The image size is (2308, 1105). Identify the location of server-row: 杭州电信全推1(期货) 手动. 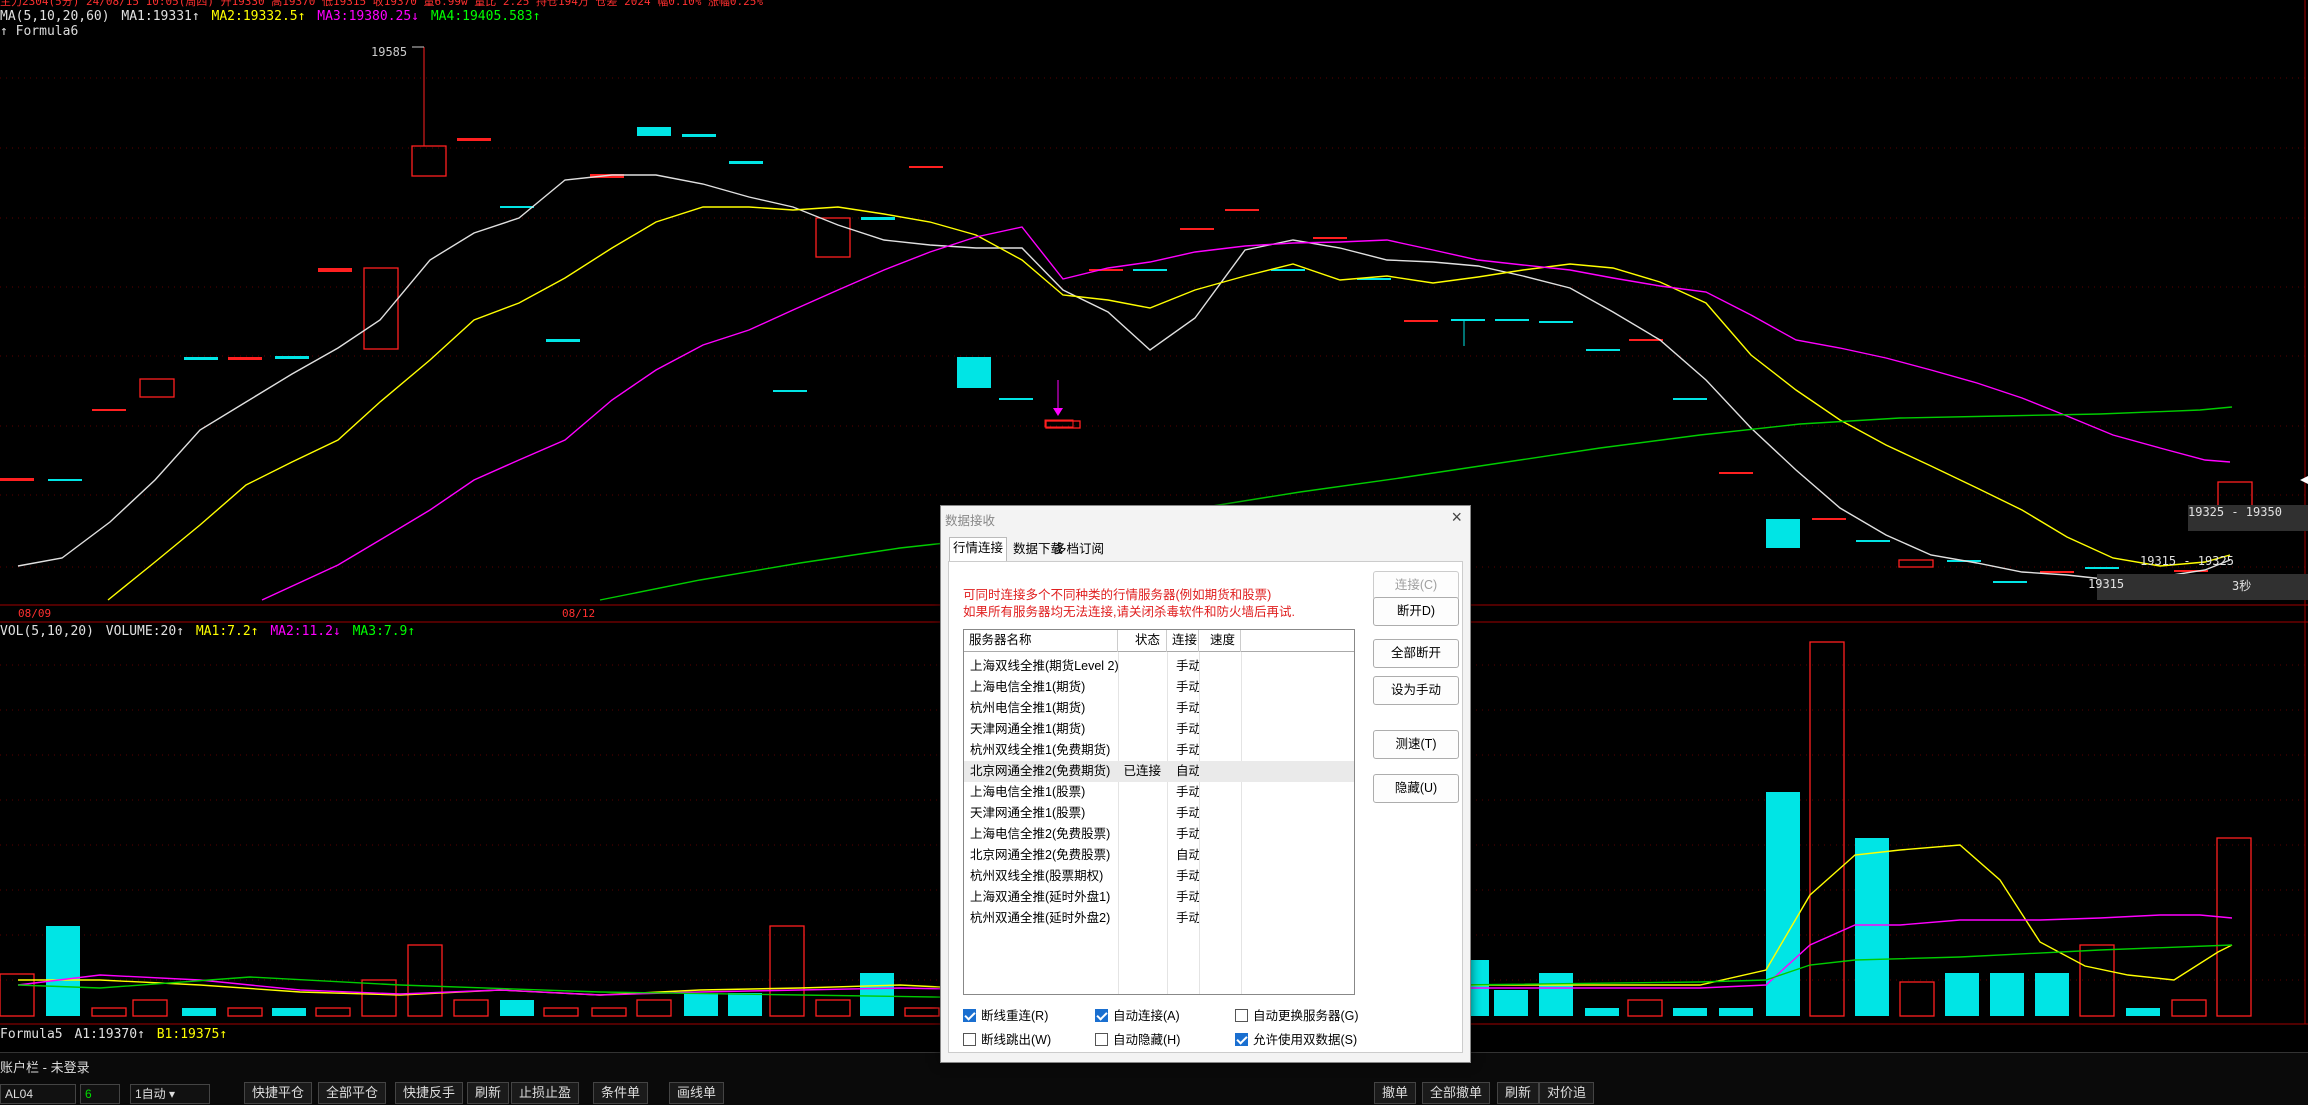
(1159, 708).